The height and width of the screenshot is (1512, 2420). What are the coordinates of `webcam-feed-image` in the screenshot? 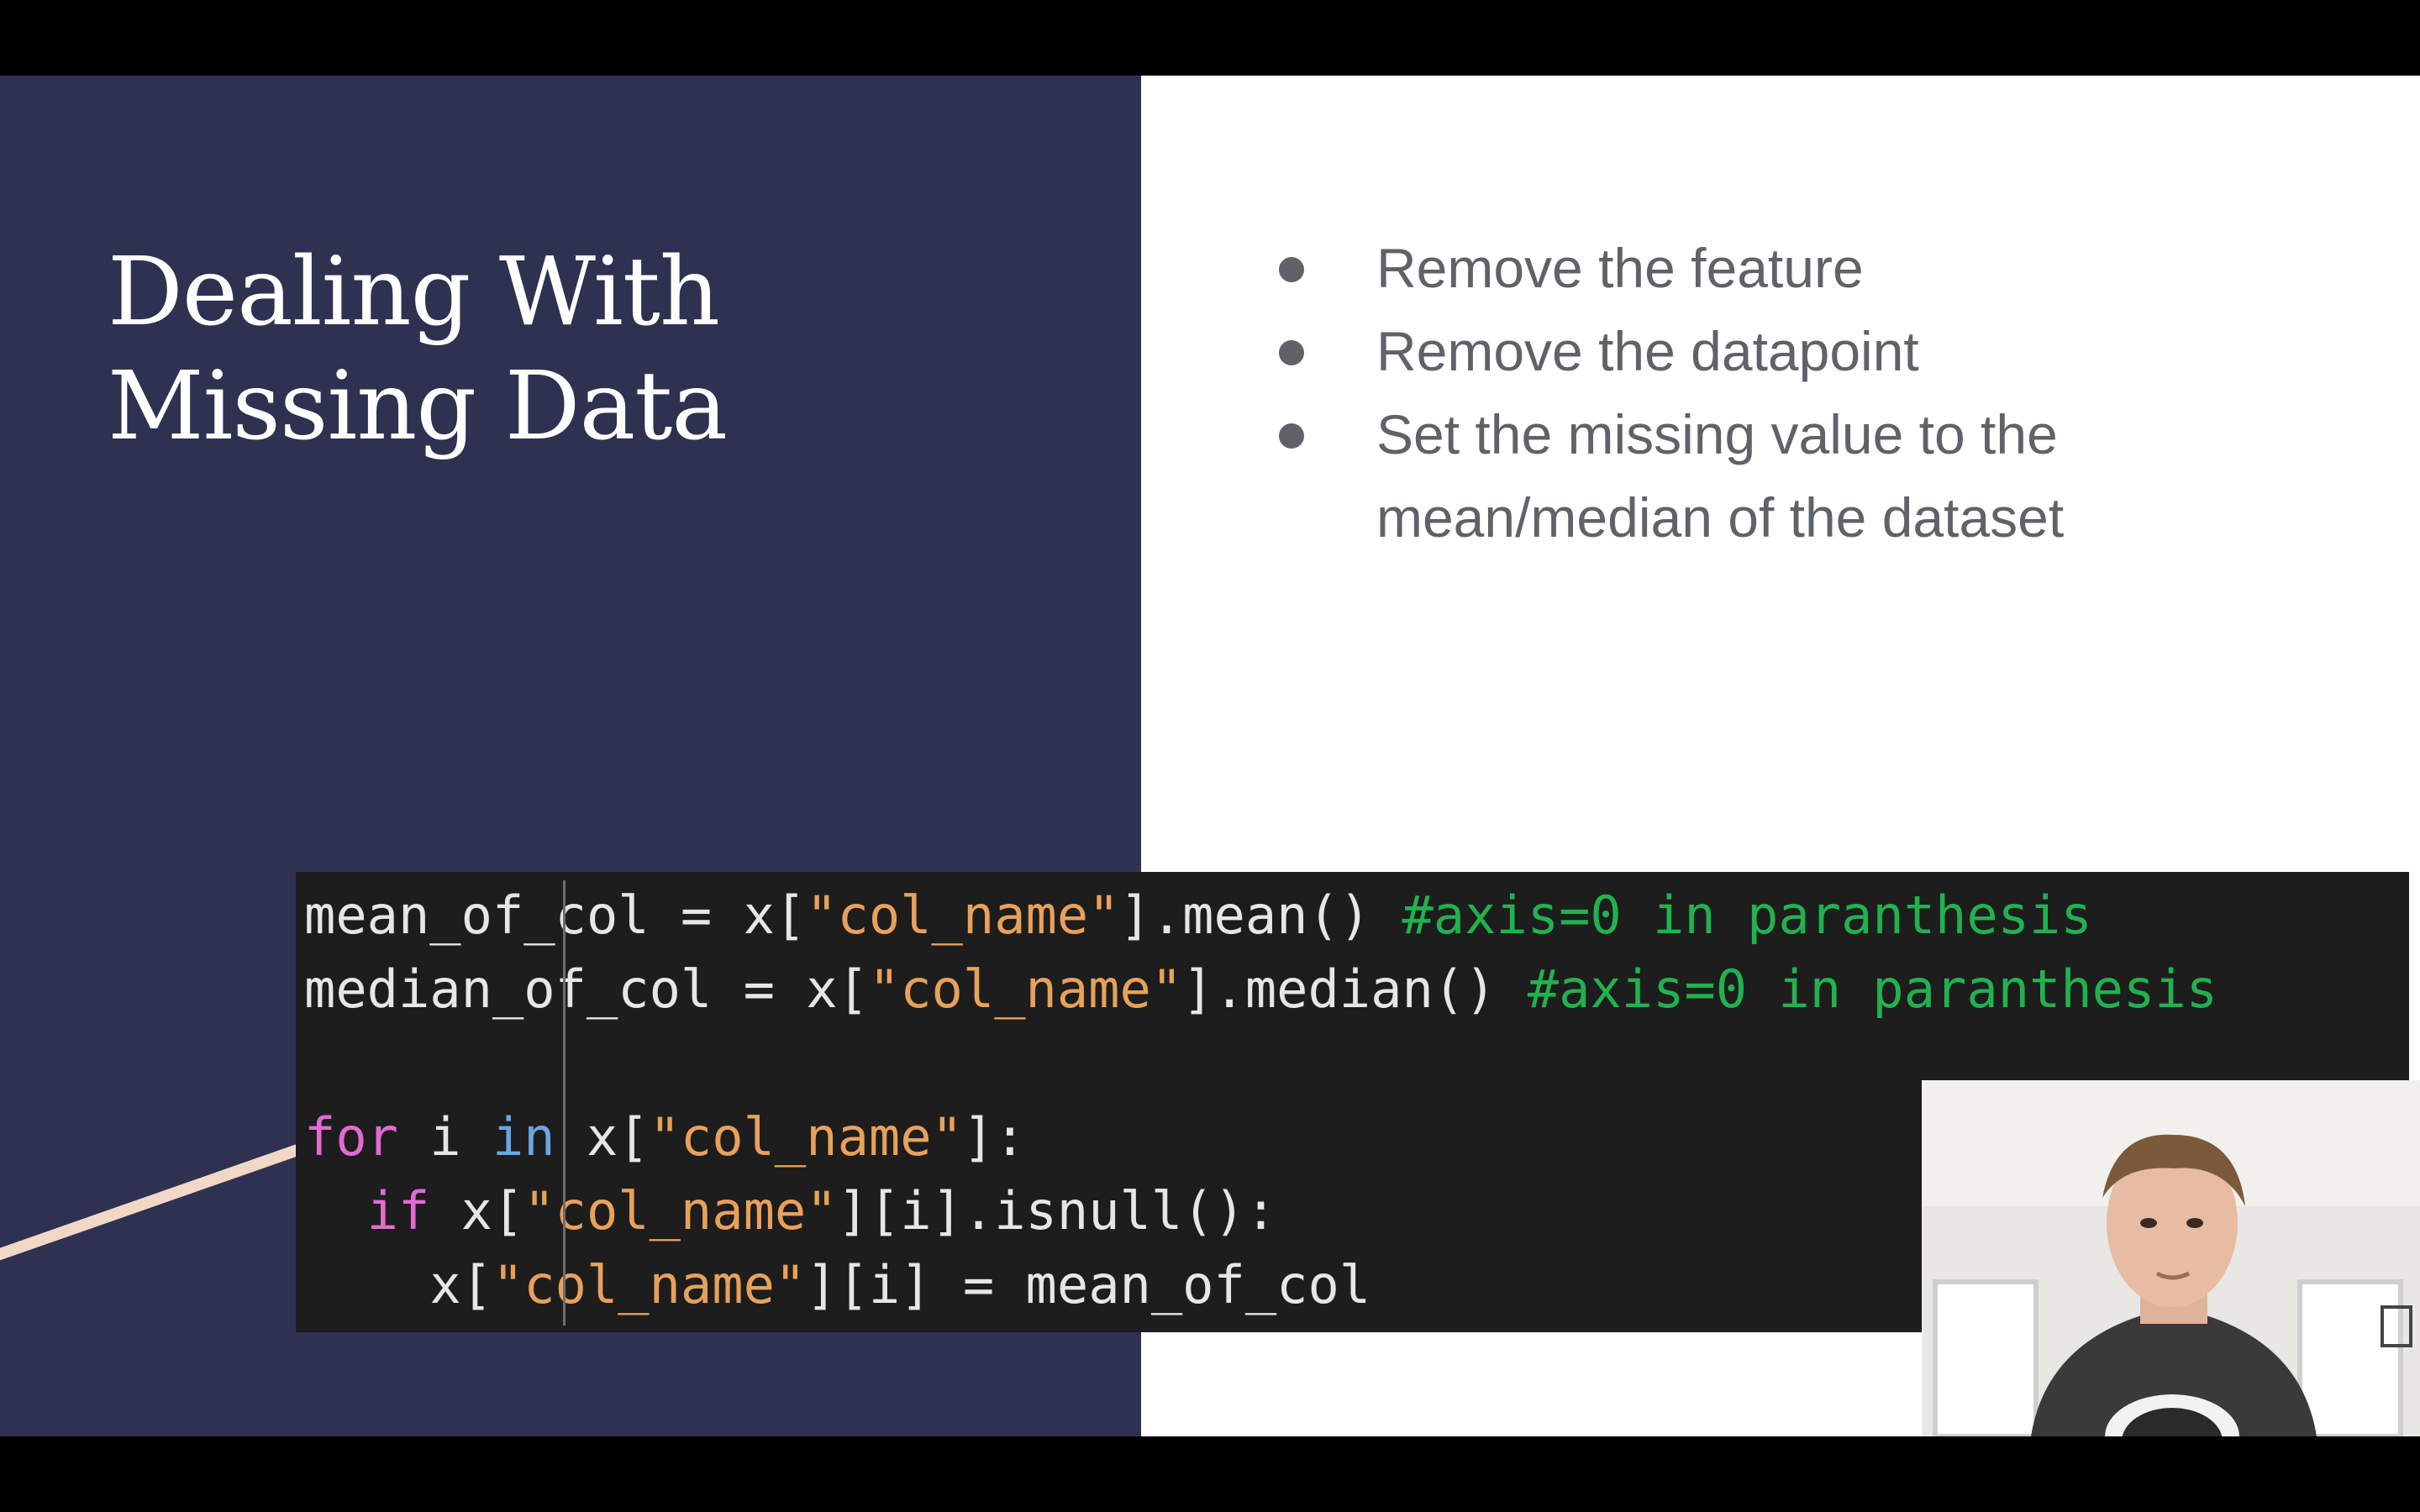 It's located at (2171, 1258).